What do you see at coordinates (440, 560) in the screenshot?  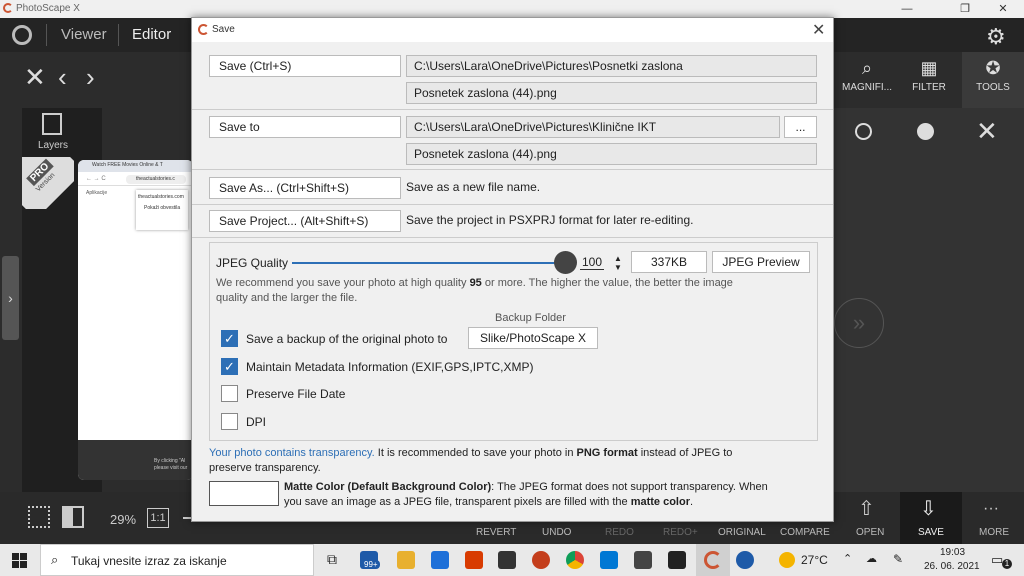 I see `dropbox-icon` at bounding box center [440, 560].